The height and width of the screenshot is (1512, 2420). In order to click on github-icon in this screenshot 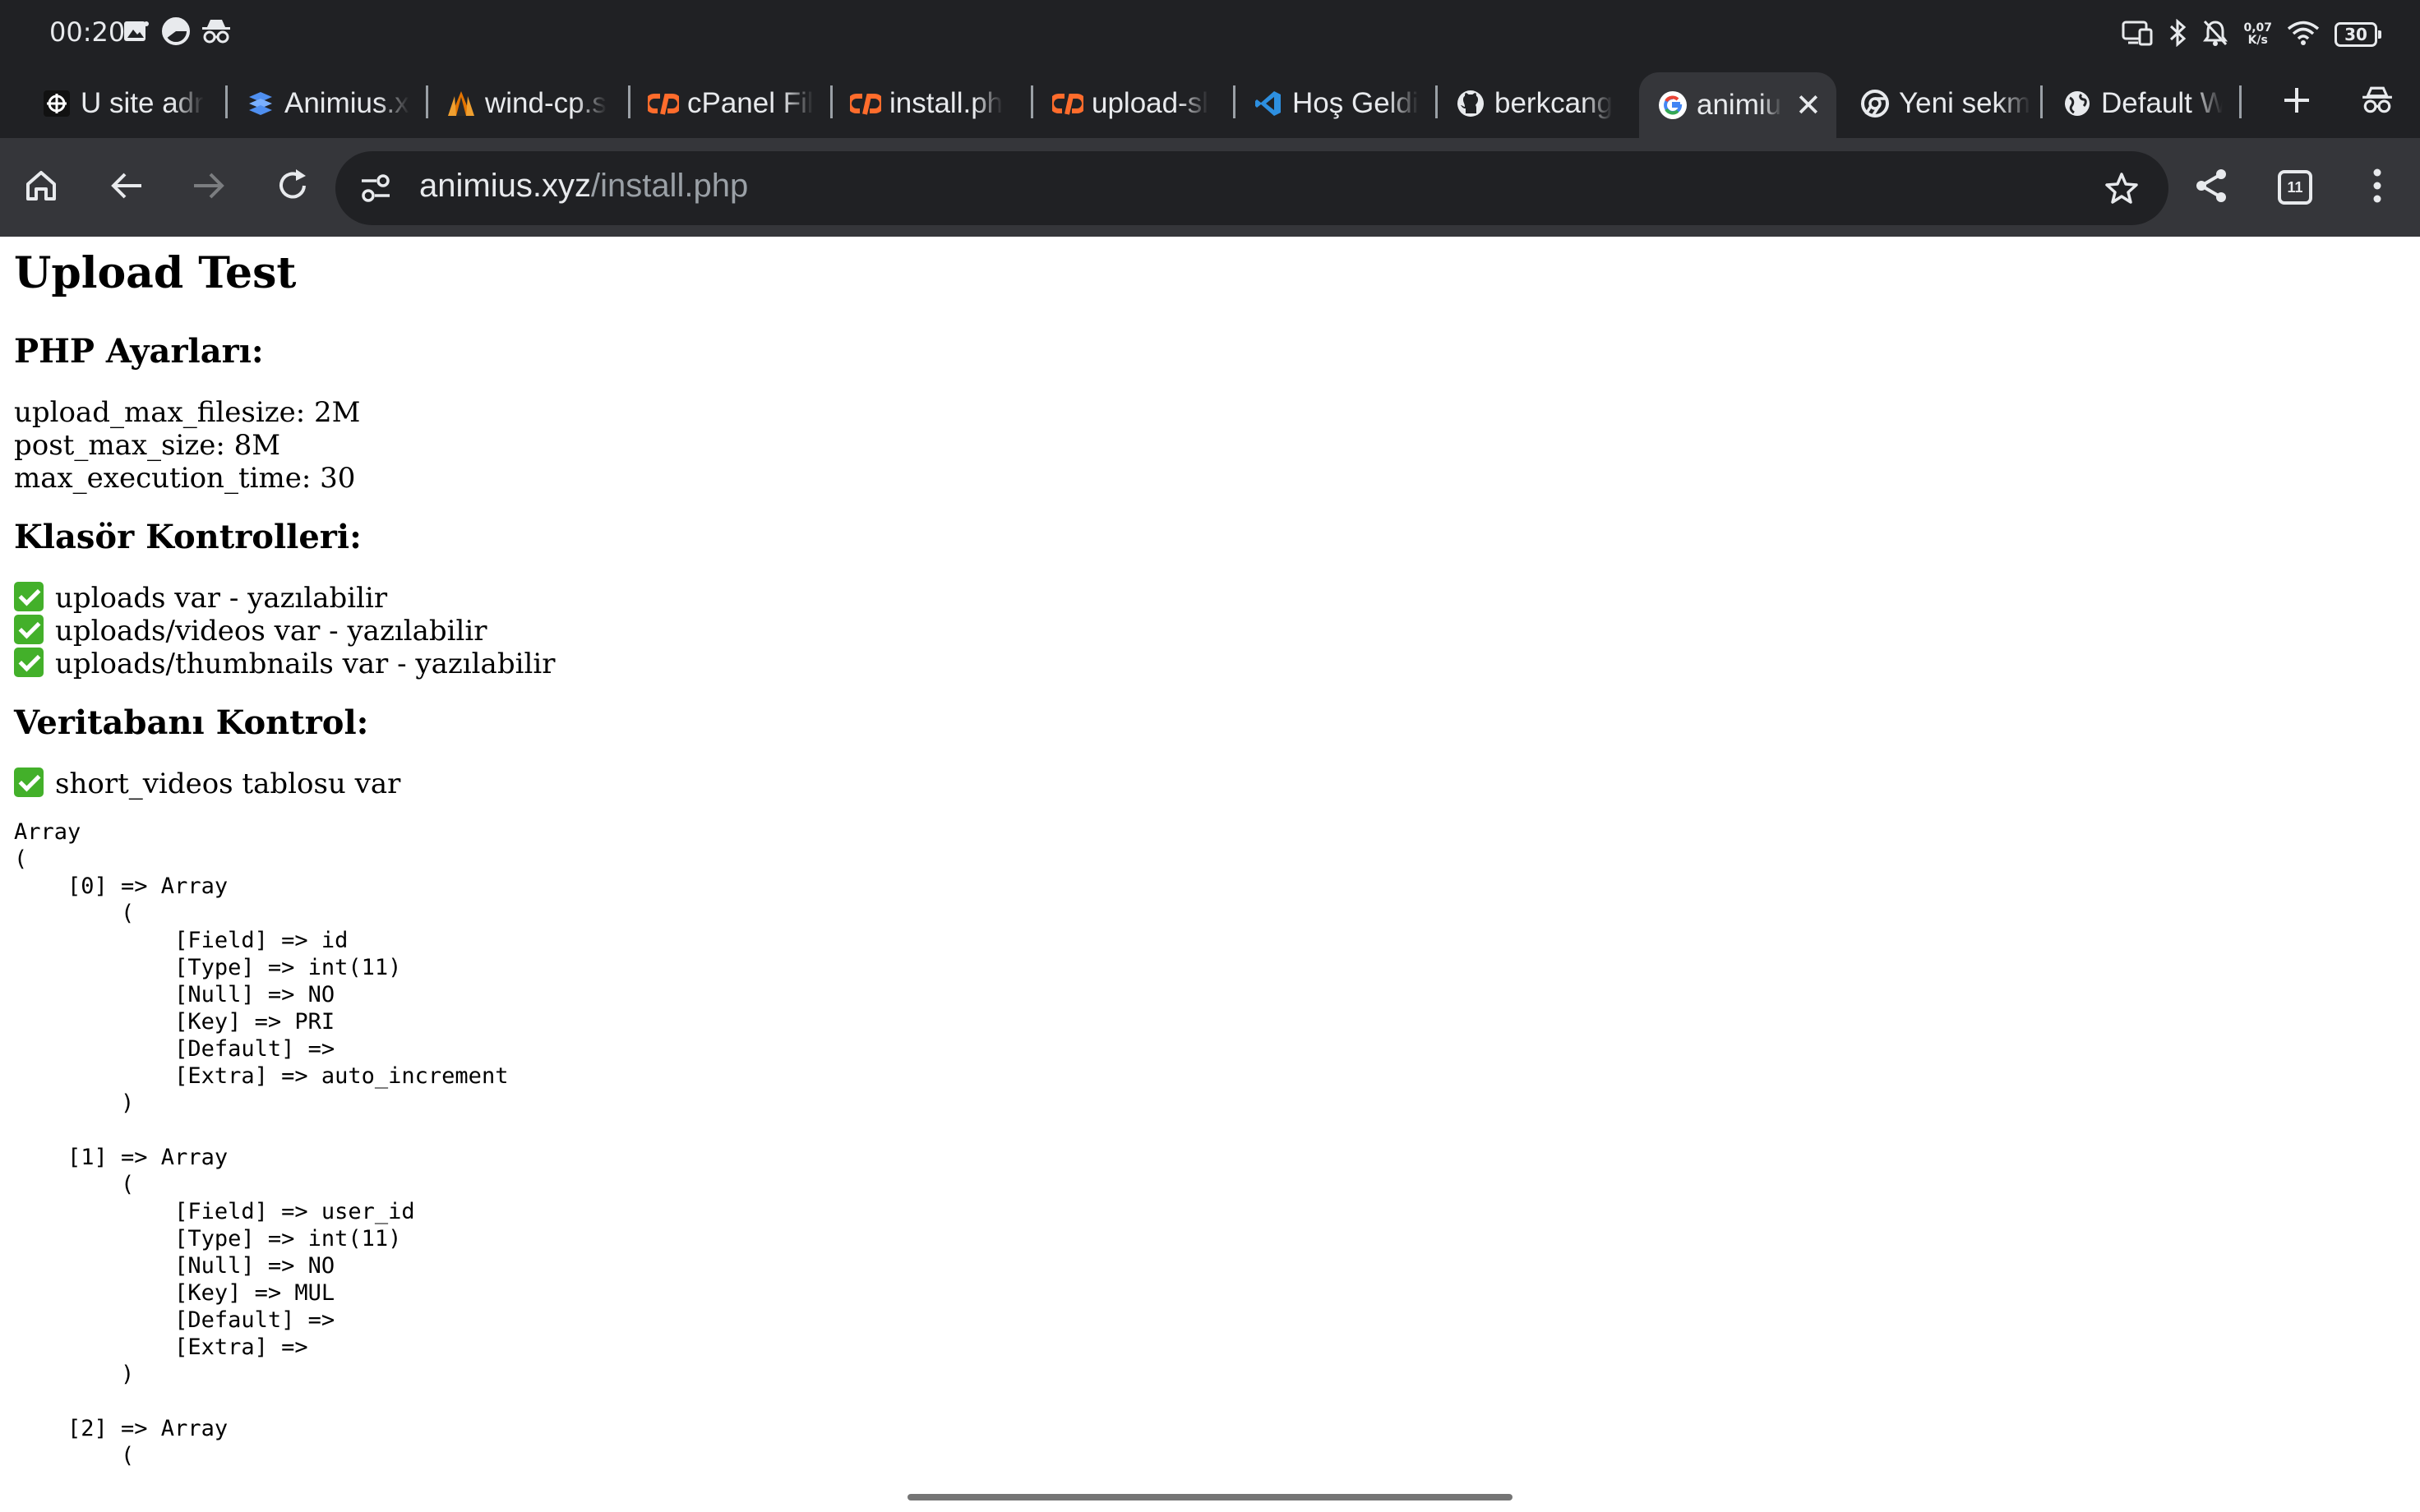, I will do `click(1470, 104)`.